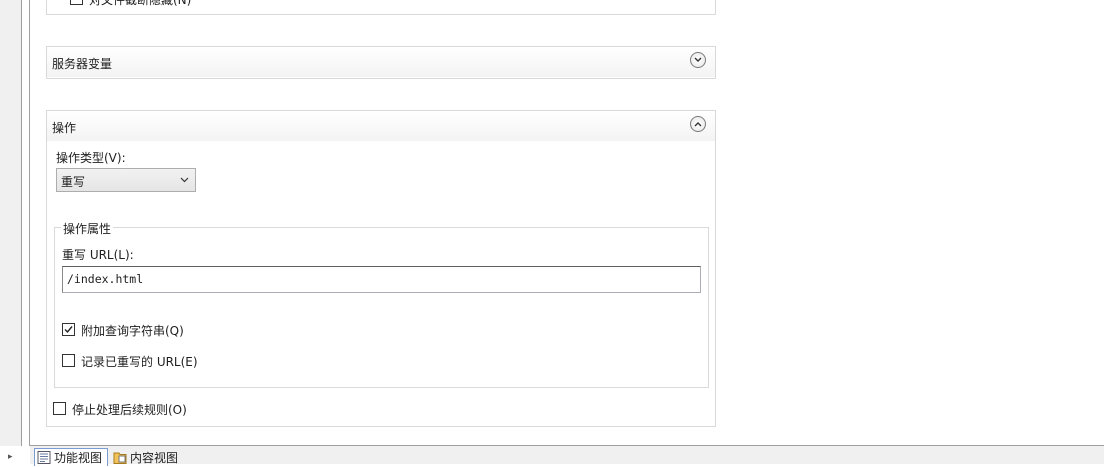  What do you see at coordinates (567, 456) in the screenshot?
I see `view-tabbar: 功能视图 内容视图` at bounding box center [567, 456].